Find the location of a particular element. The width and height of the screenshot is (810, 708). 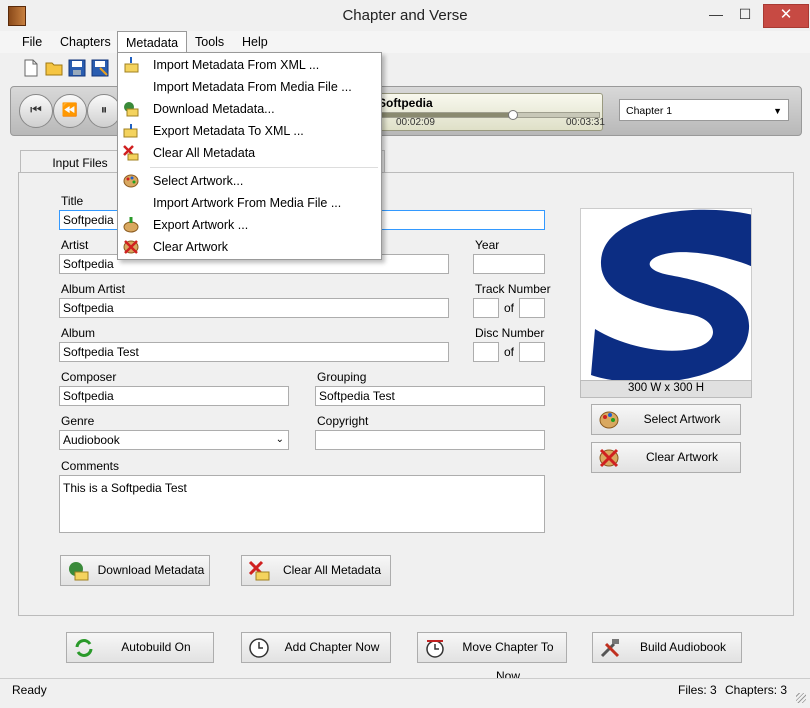

menu-tools: Tools is located at coordinates (209, 42).